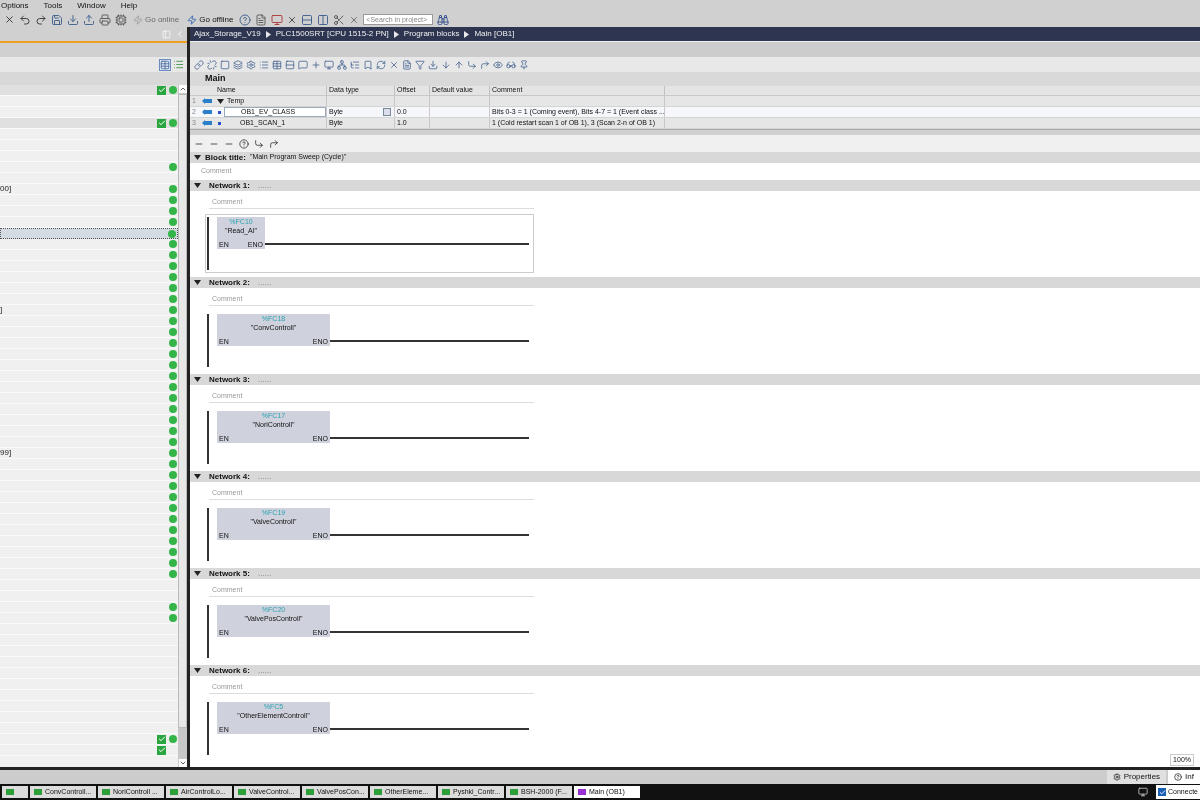  I want to click on go-offline-button: Go offline, so click(210, 19).